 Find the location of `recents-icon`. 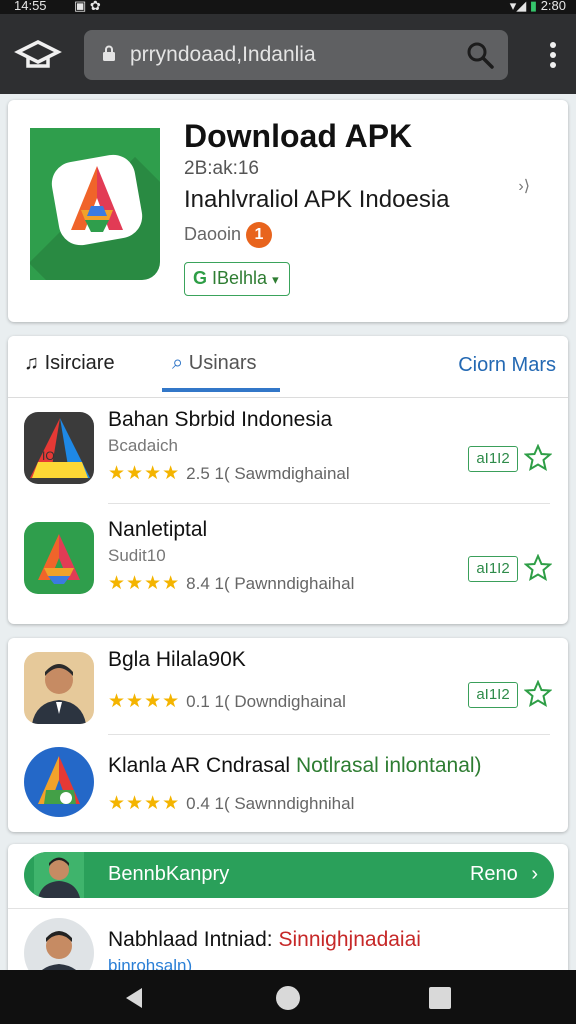

recents-icon is located at coordinates (440, 998).